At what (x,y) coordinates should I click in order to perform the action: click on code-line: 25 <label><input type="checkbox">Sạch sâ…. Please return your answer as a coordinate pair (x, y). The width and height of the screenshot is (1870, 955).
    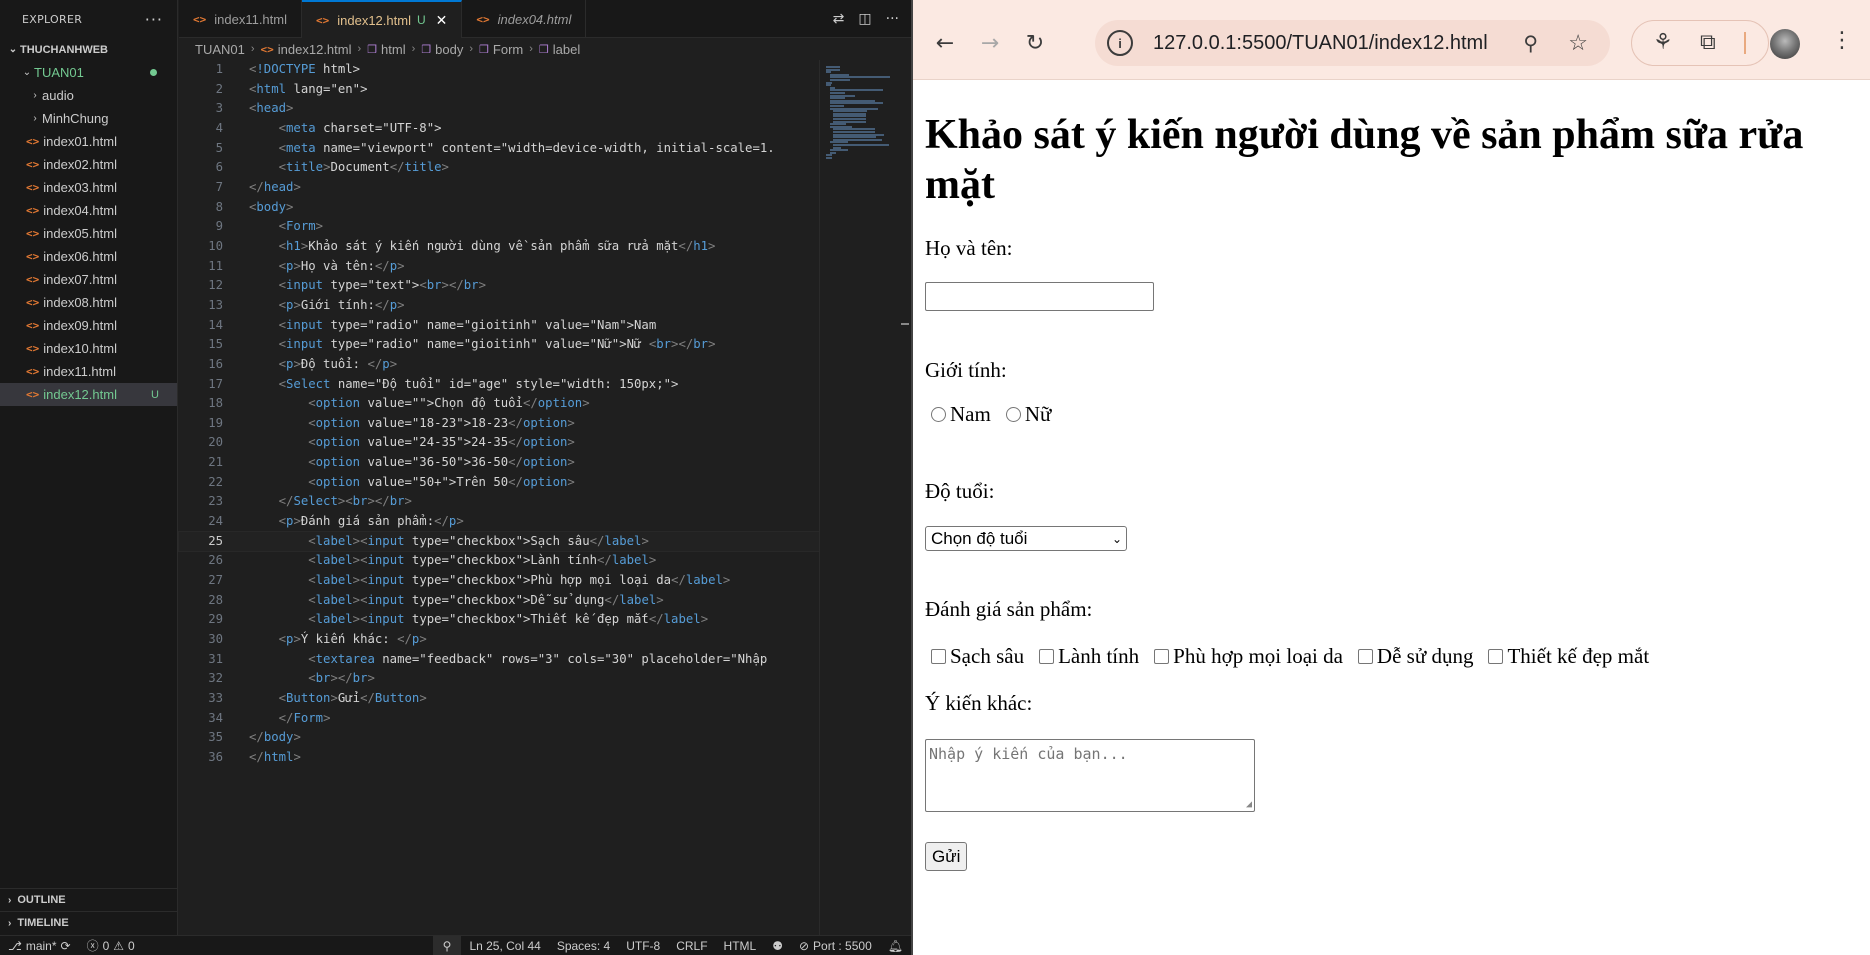
    Looking at the image, I should click on (499, 541).